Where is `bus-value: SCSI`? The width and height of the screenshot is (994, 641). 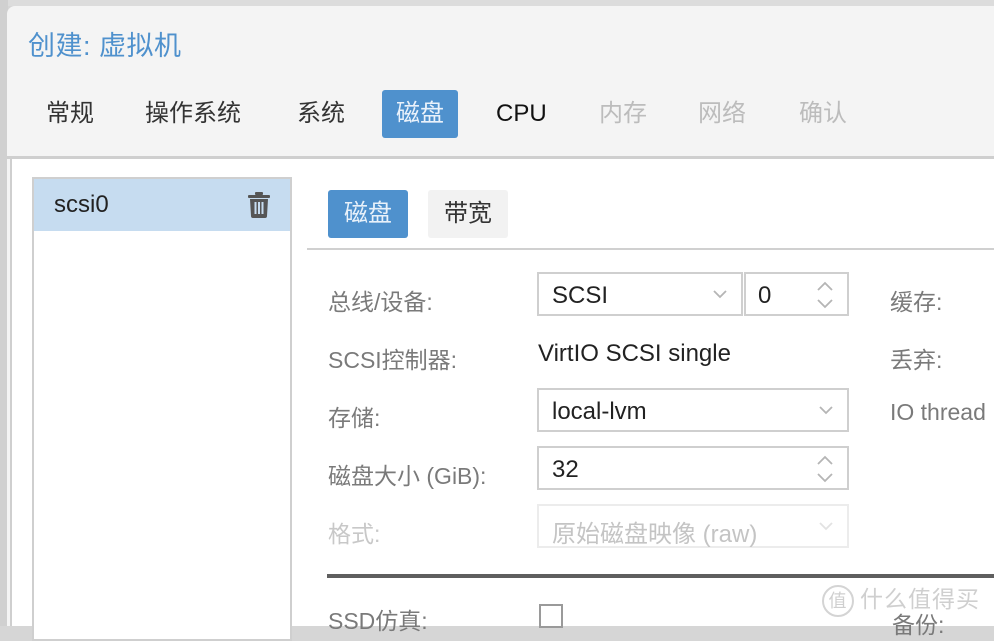 bus-value: SCSI is located at coordinates (580, 295).